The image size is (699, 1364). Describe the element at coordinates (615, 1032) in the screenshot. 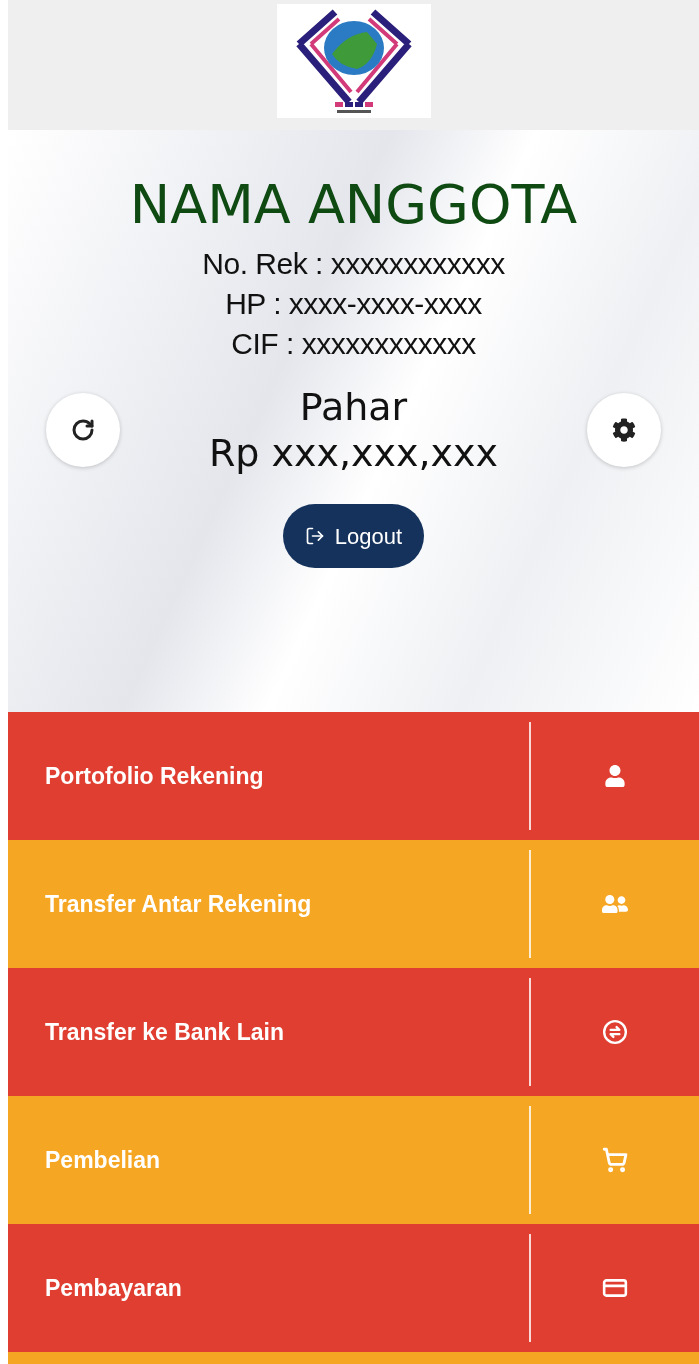

I see `exchange-circle-icon` at that location.